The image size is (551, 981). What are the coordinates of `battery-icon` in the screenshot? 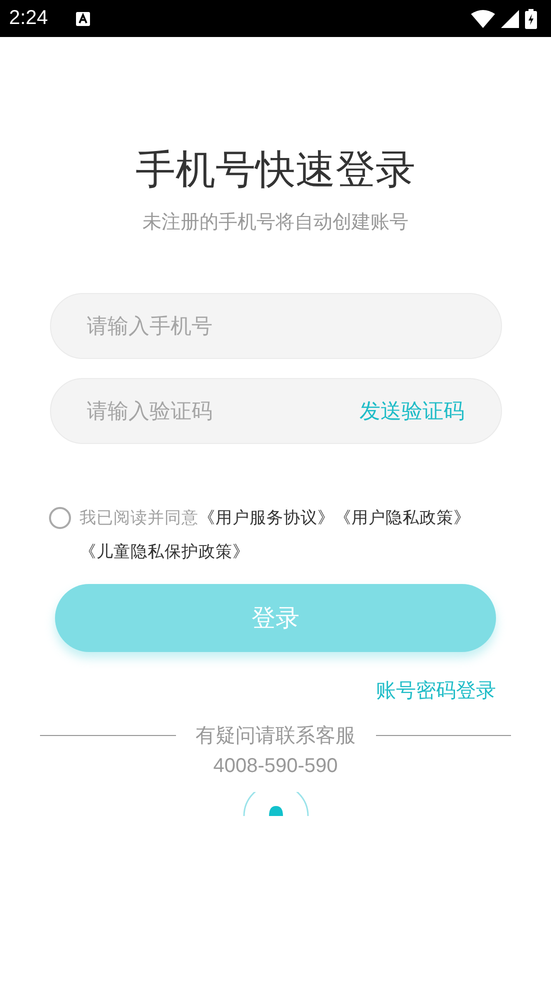 It's located at (531, 18).